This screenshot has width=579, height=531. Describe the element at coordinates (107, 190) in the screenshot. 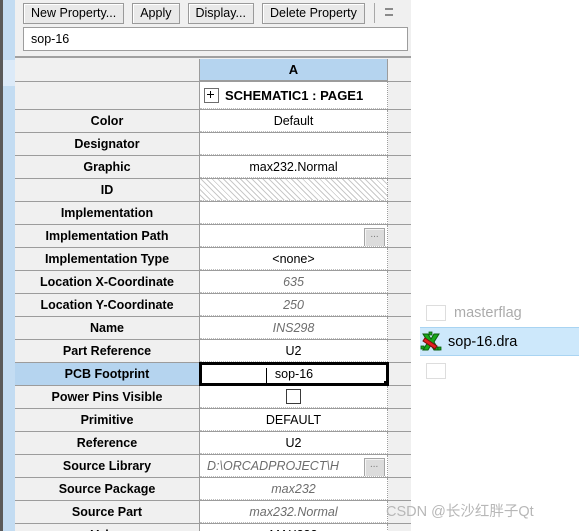

I see `property-name-cell: ID` at that location.